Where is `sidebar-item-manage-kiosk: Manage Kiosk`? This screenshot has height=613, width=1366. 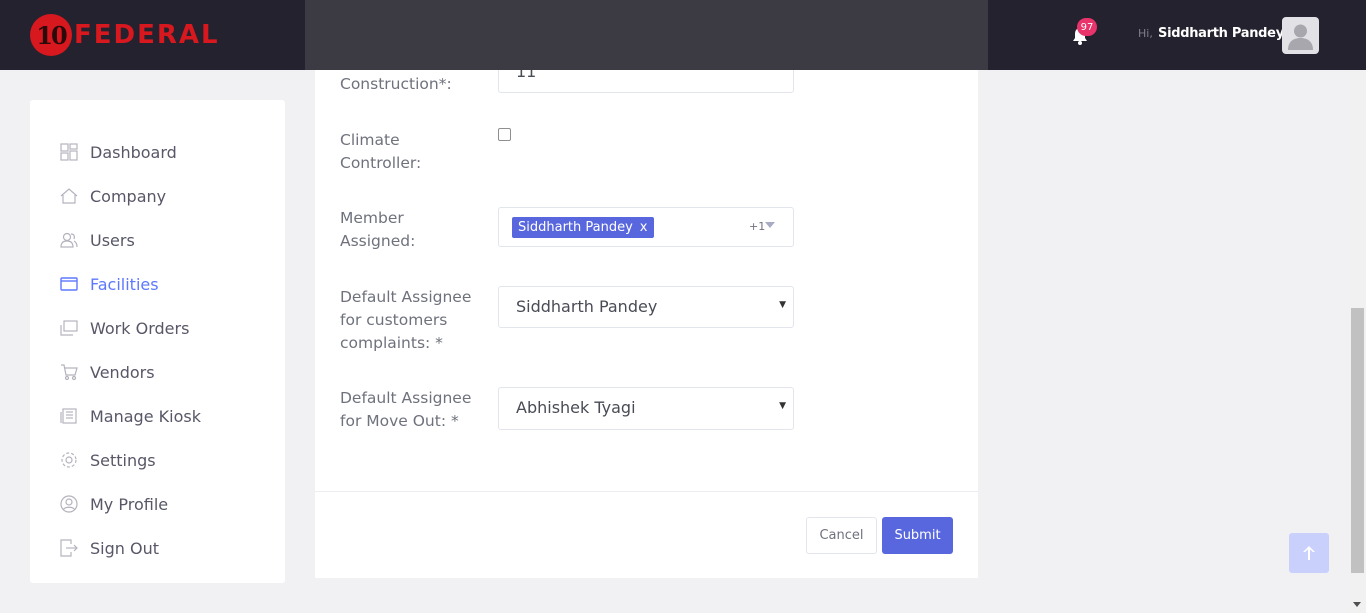
sidebar-item-manage-kiosk: Manage Kiosk is located at coordinates (130, 416).